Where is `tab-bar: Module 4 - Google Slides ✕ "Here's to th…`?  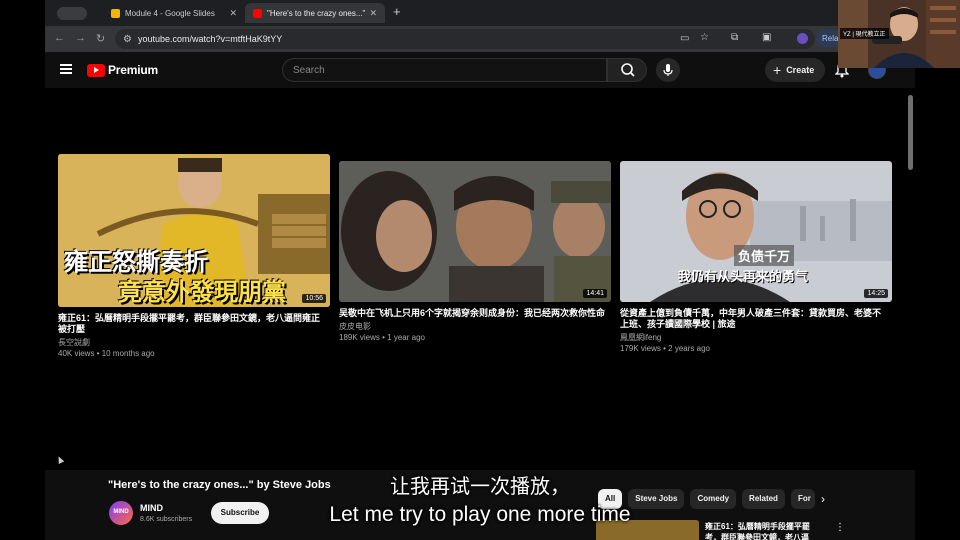 tab-bar: Module 4 - Google Slides ✕ "Here's to th… is located at coordinates (480, 13).